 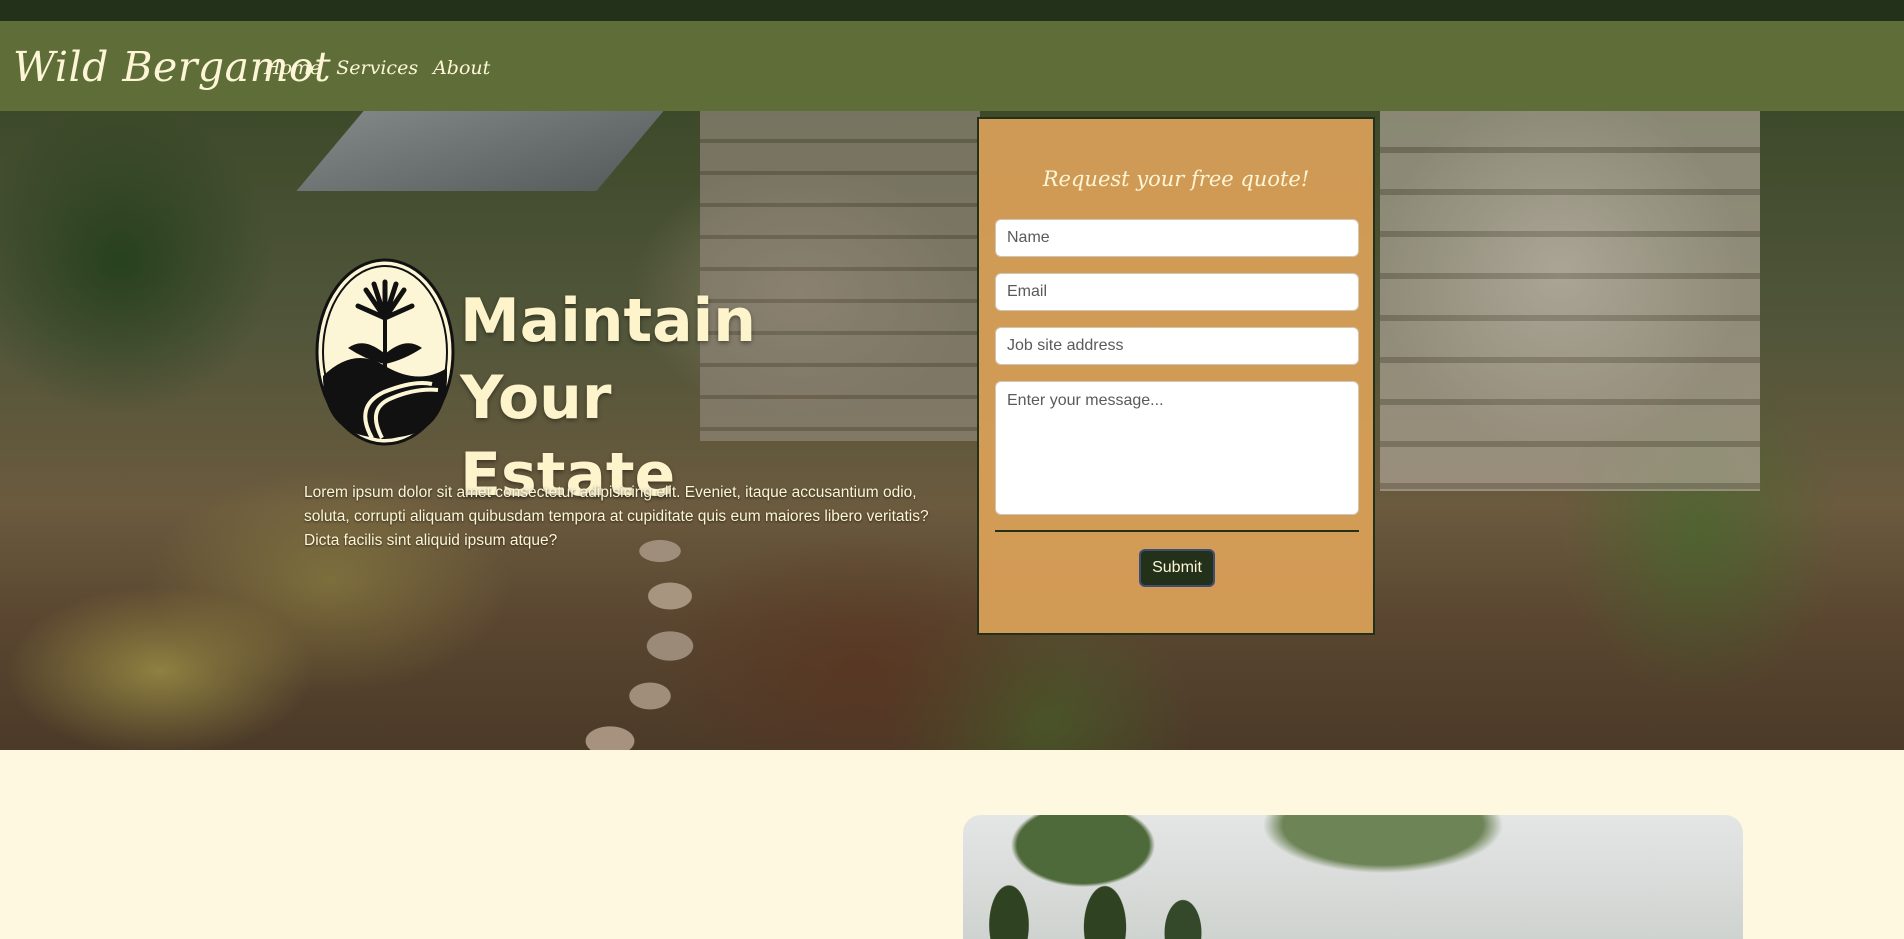 What do you see at coordinates (608, 321) in the screenshot?
I see `hero-title-line1: Maintain` at bounding box center [608, 321].